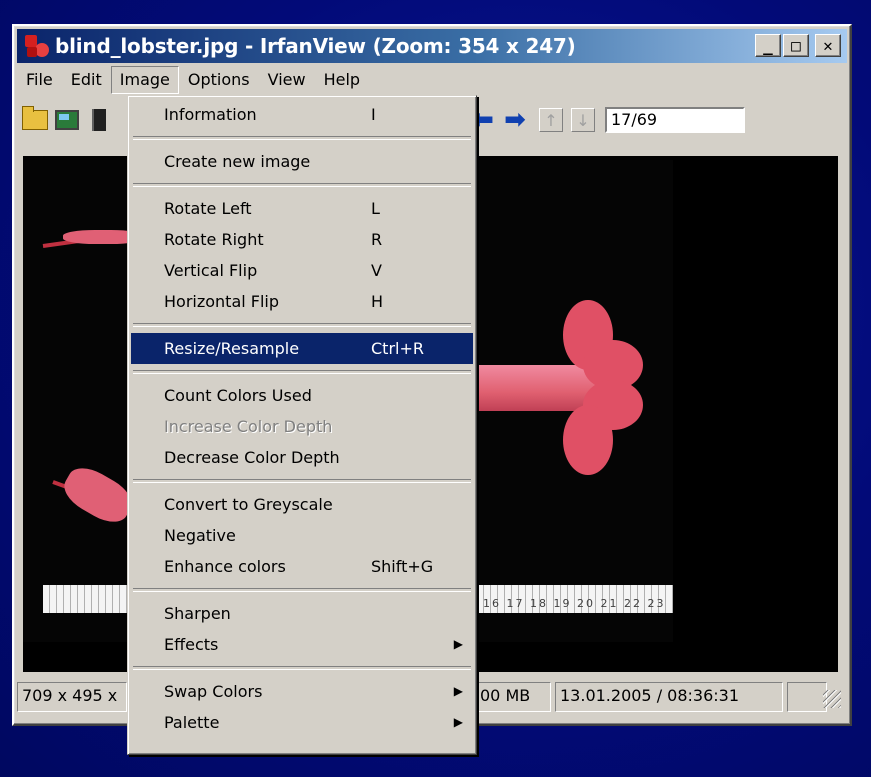 This screenshot has height=777, width=871. Describe the element at coordinates (225, 566) in the screenshot. I see `menu-item-label: Enhance colors` at that location.